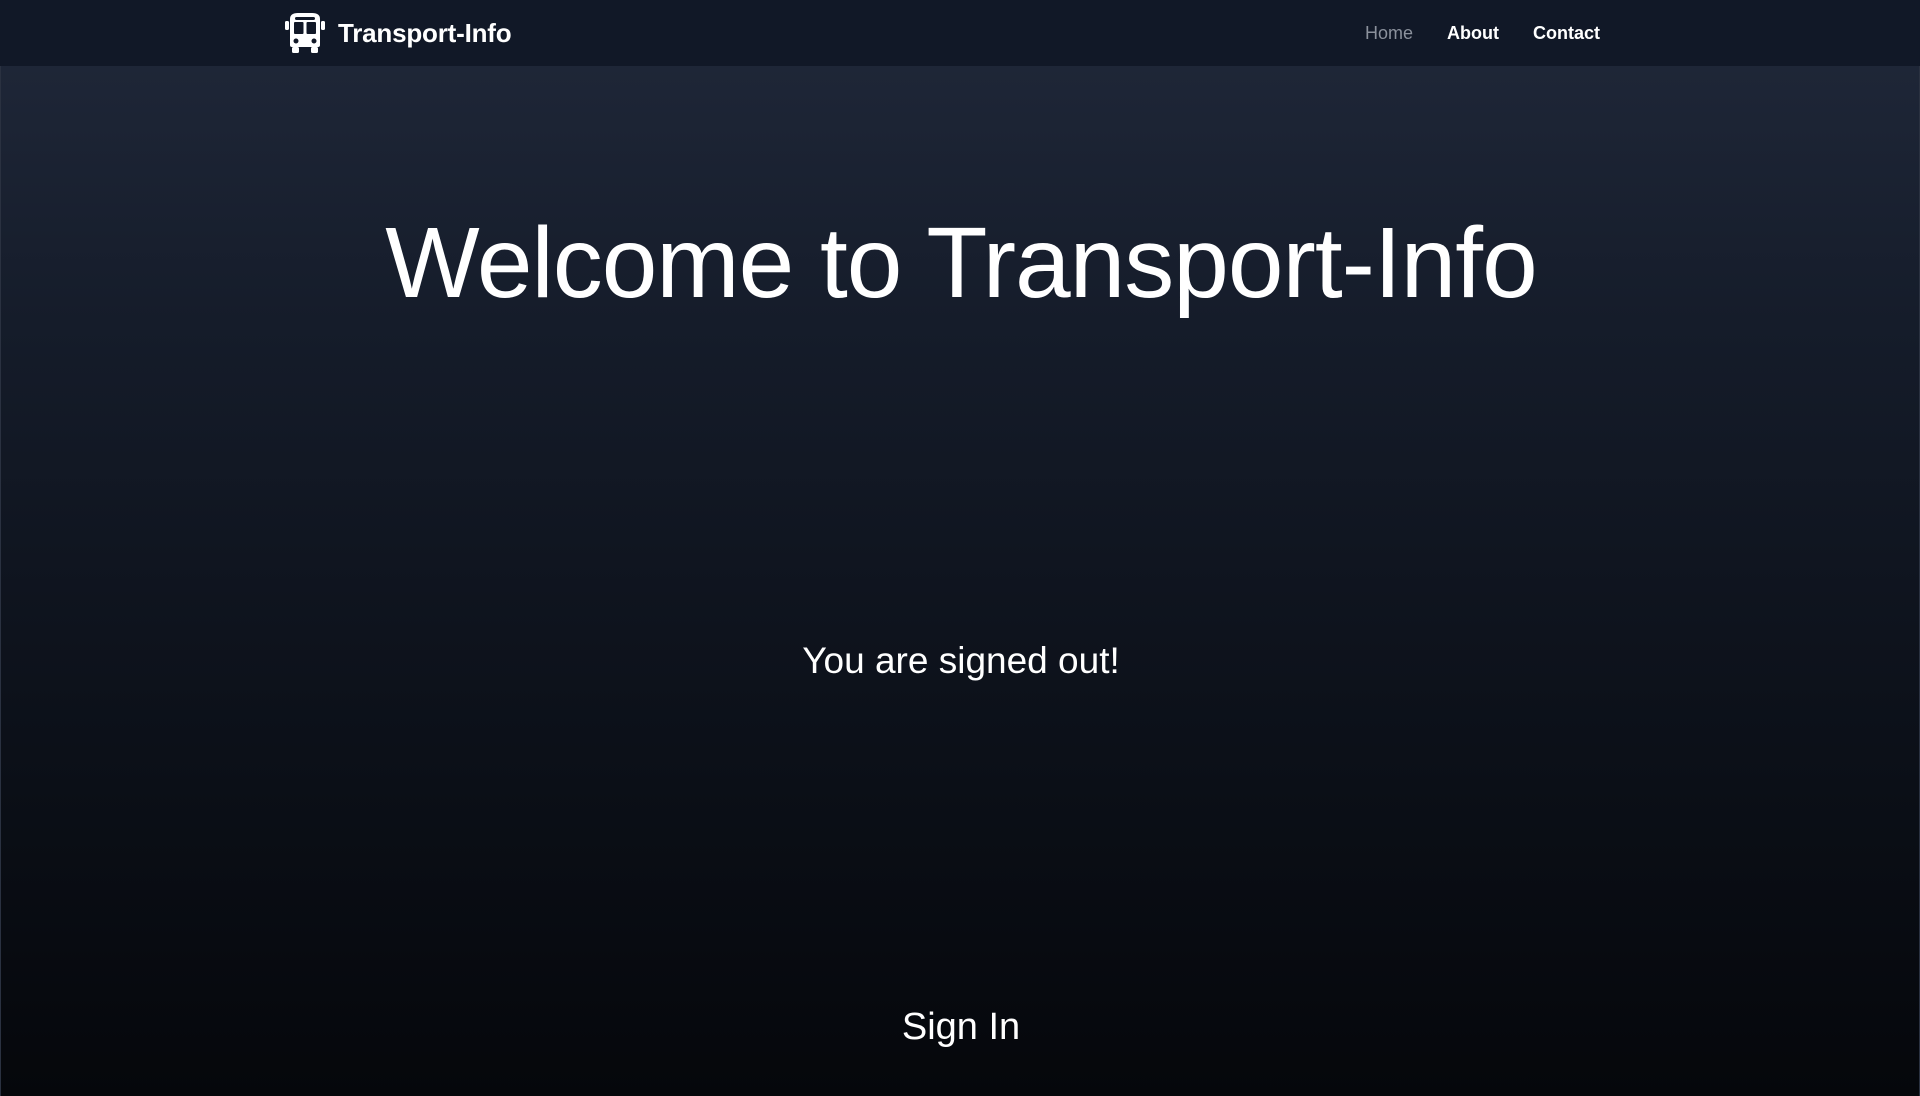 The image size is (1920, 1096). Describe the element at coordinates (1389, 33) in the screenshot. I see `nav-link-home: Home` at that location.